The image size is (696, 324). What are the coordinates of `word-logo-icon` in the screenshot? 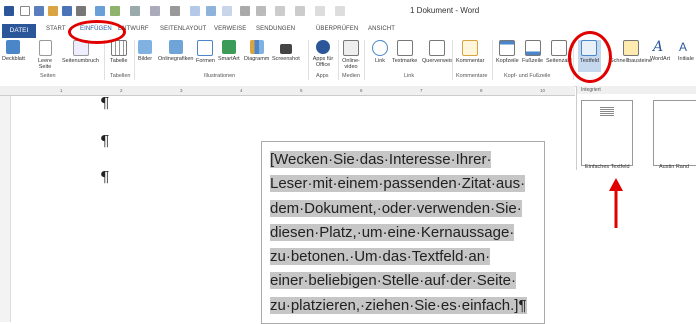 It's located at (9, 11).